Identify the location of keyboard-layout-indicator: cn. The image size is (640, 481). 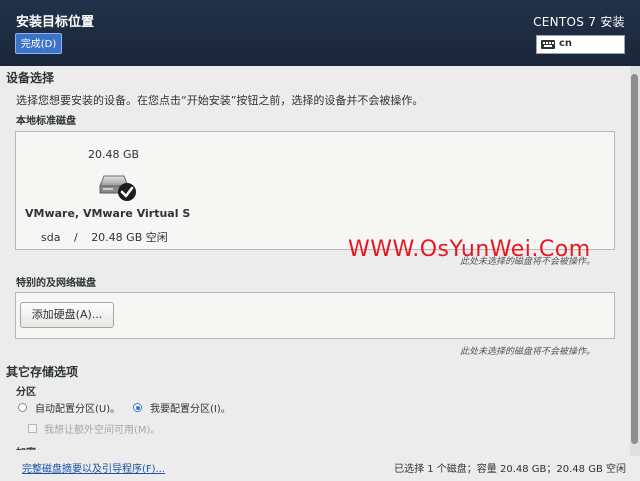
(580, 44).